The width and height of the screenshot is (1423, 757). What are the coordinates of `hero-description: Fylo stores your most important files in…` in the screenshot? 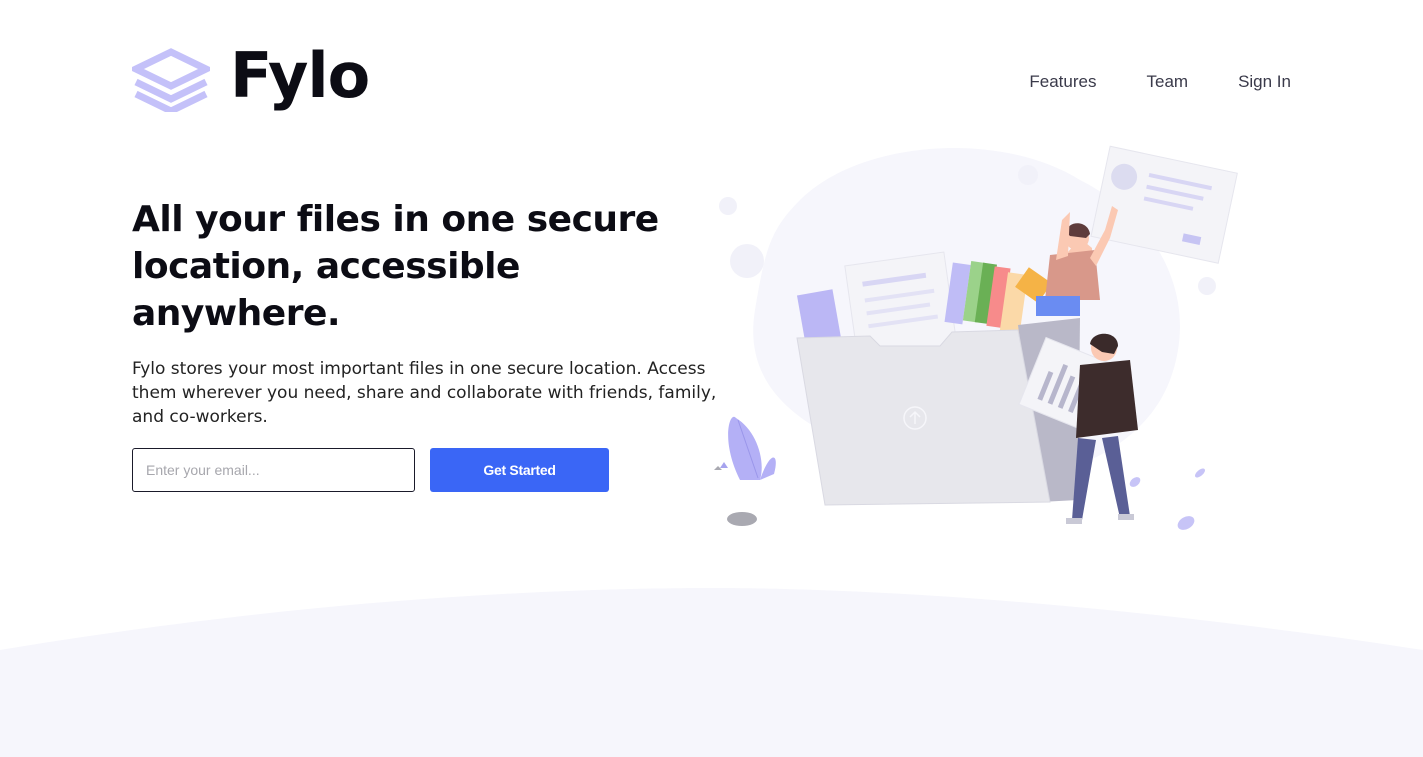 It's located at (424, 393).